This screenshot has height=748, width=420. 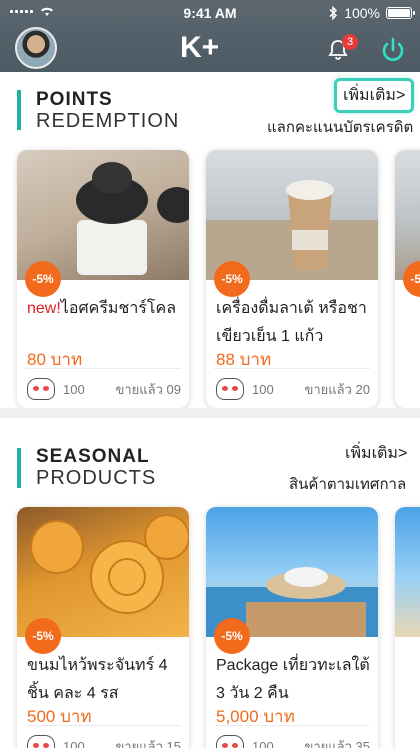 What do you see at coordinates (407, 279) in the screenshot?
I see `product-card-partial: -5%` at bounding box center [407, 279].